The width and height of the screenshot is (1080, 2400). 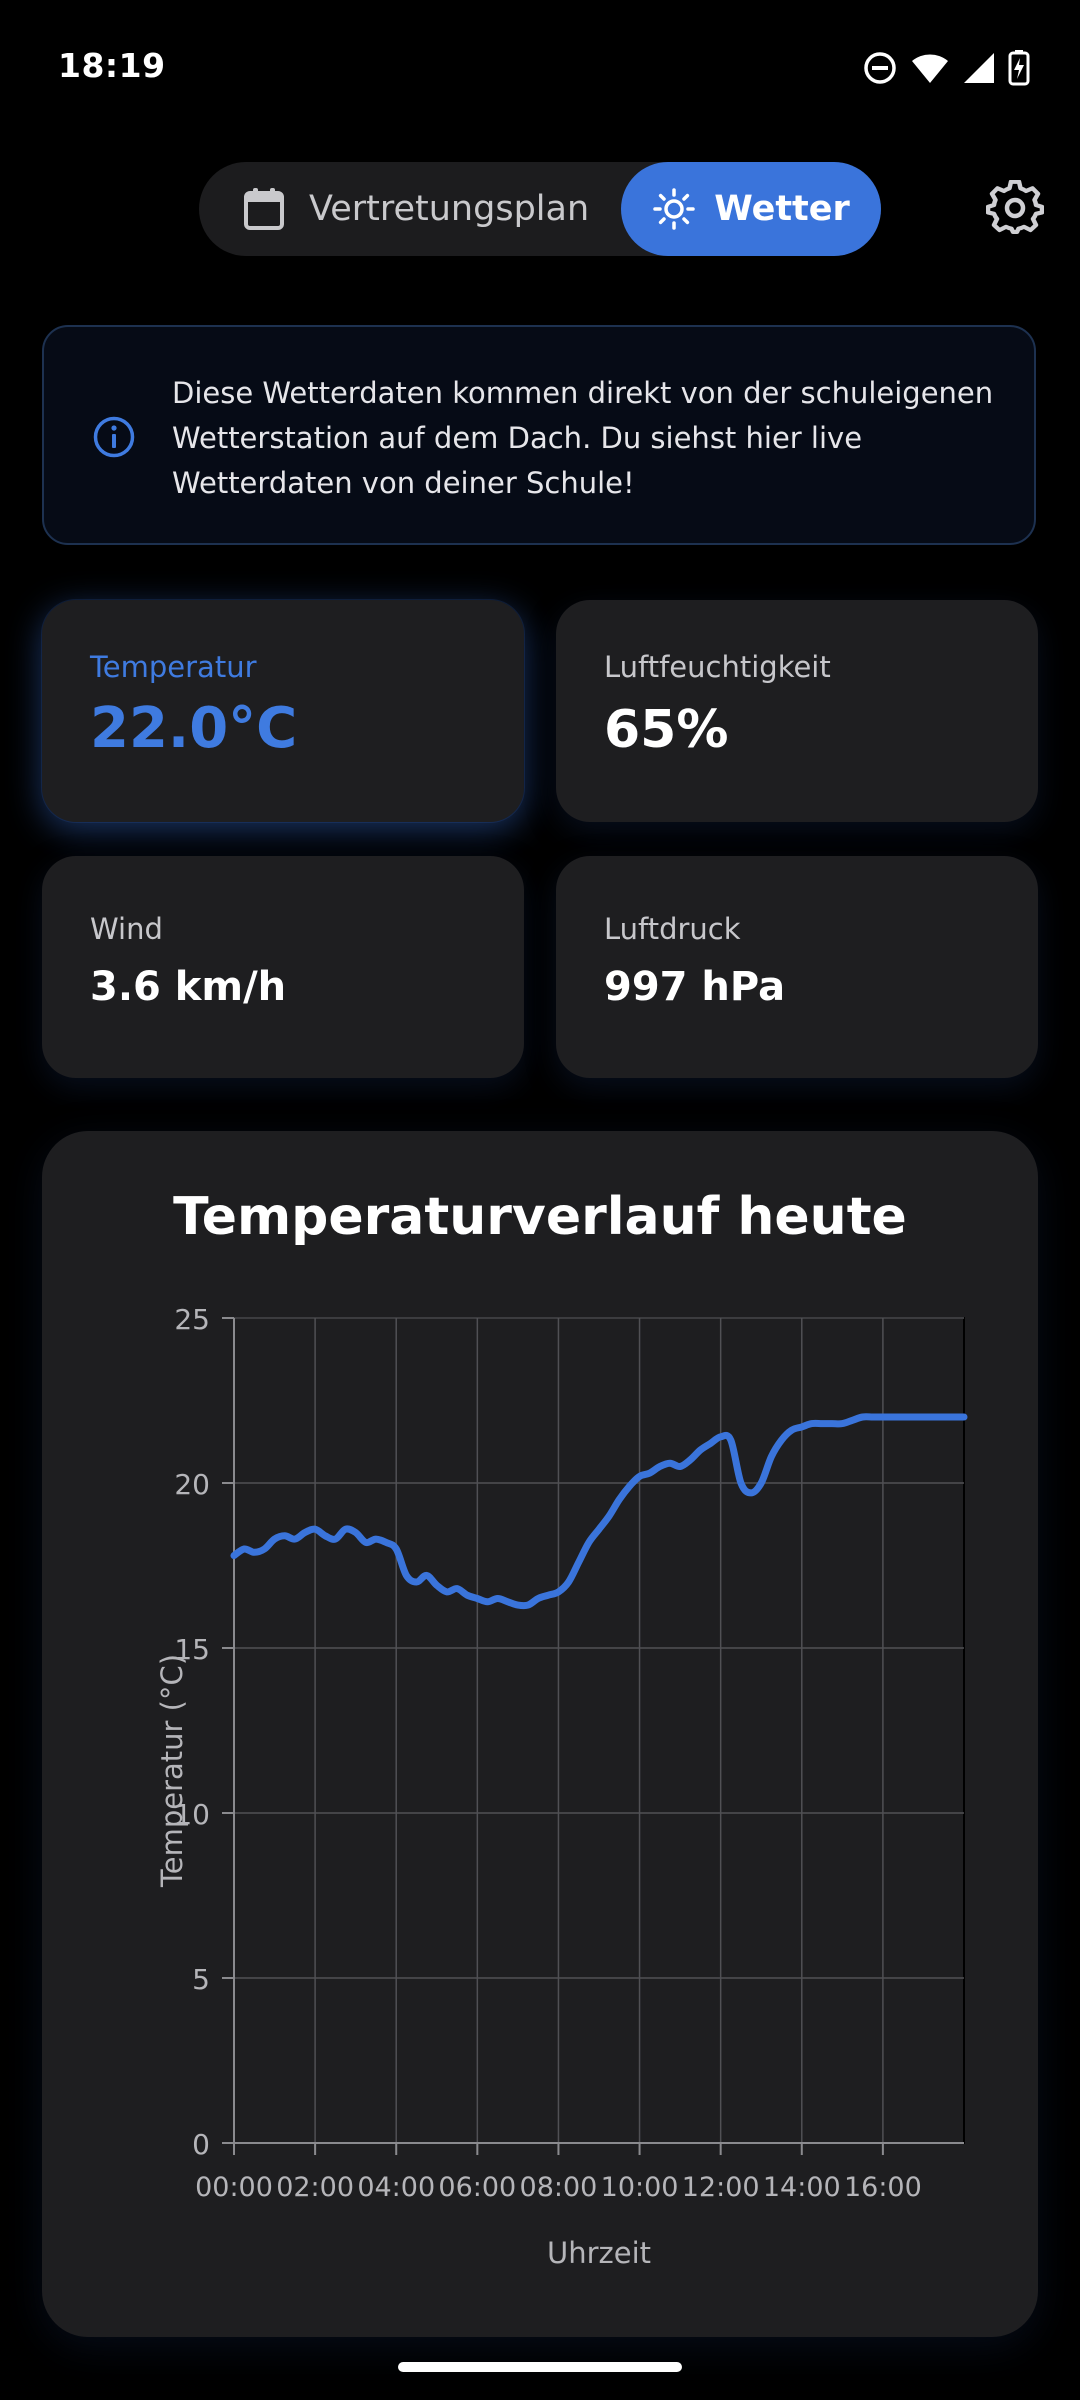 What do you see at coordinates (192, 1319) in the screenshot?
I see `y-tick-label: 25` at bounding box center [192, 1319].